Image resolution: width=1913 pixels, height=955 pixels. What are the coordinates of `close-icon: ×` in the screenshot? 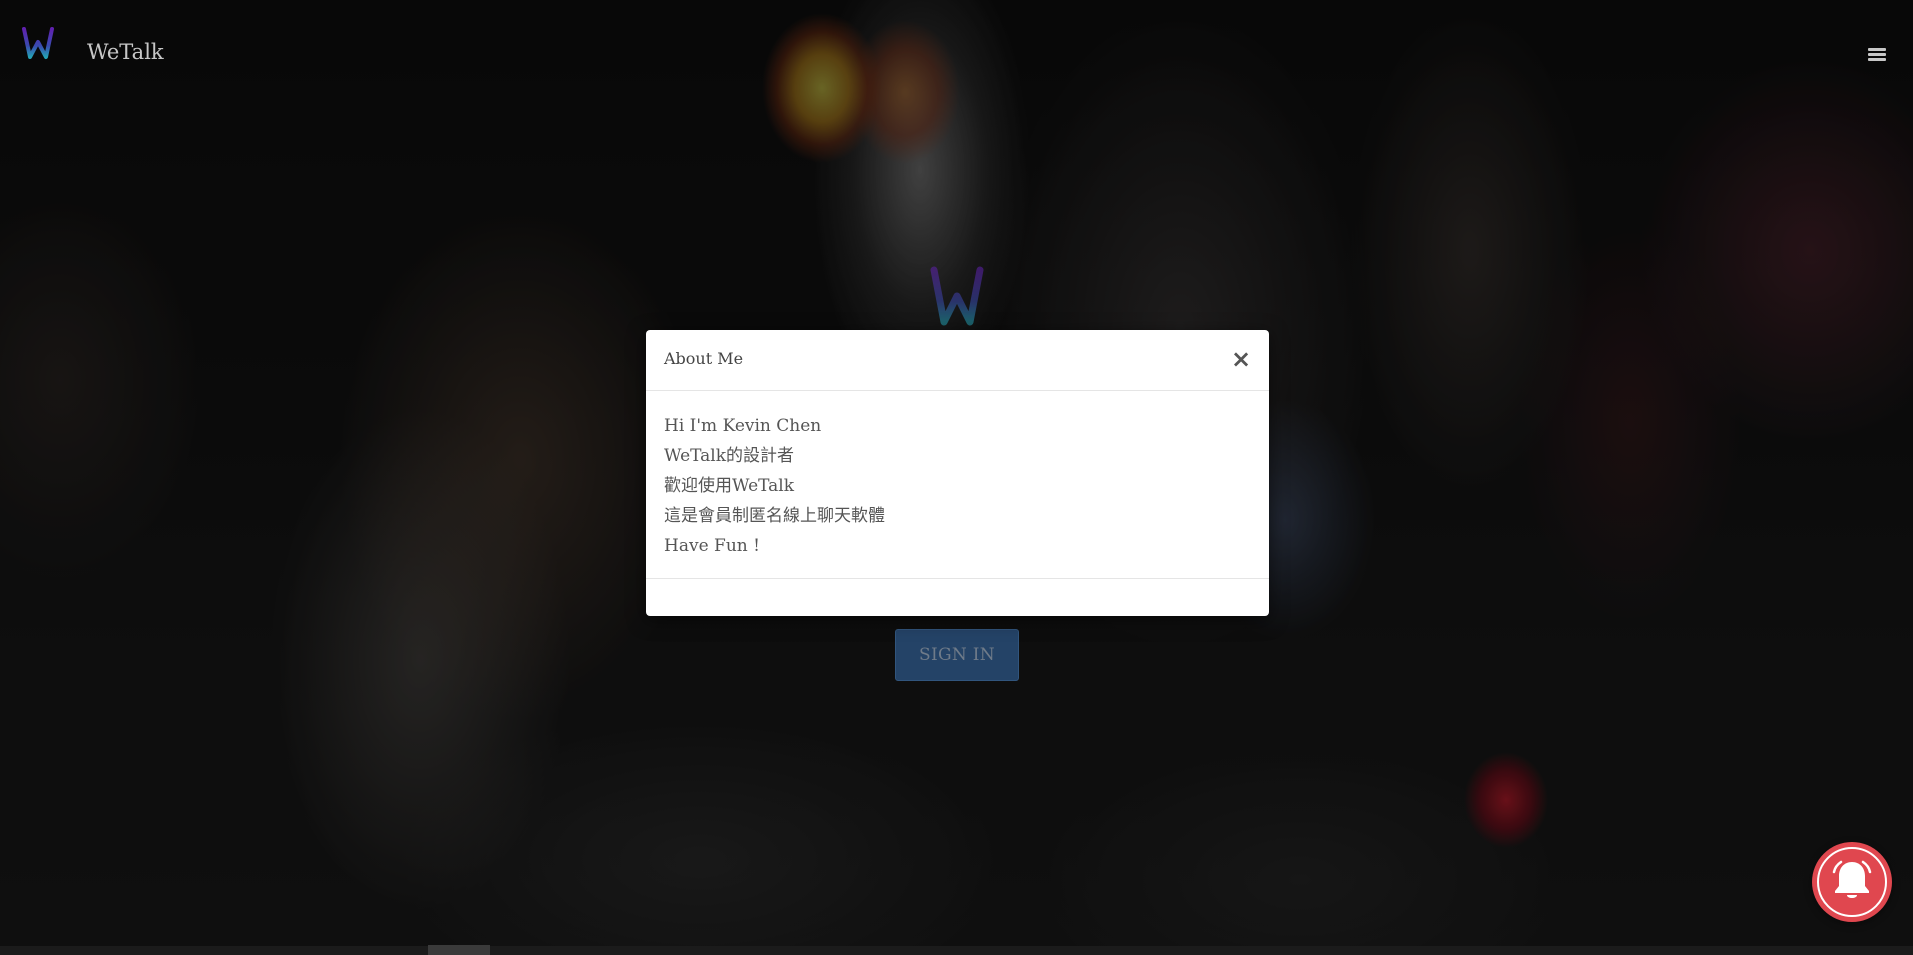 It's located at (1241, 359).